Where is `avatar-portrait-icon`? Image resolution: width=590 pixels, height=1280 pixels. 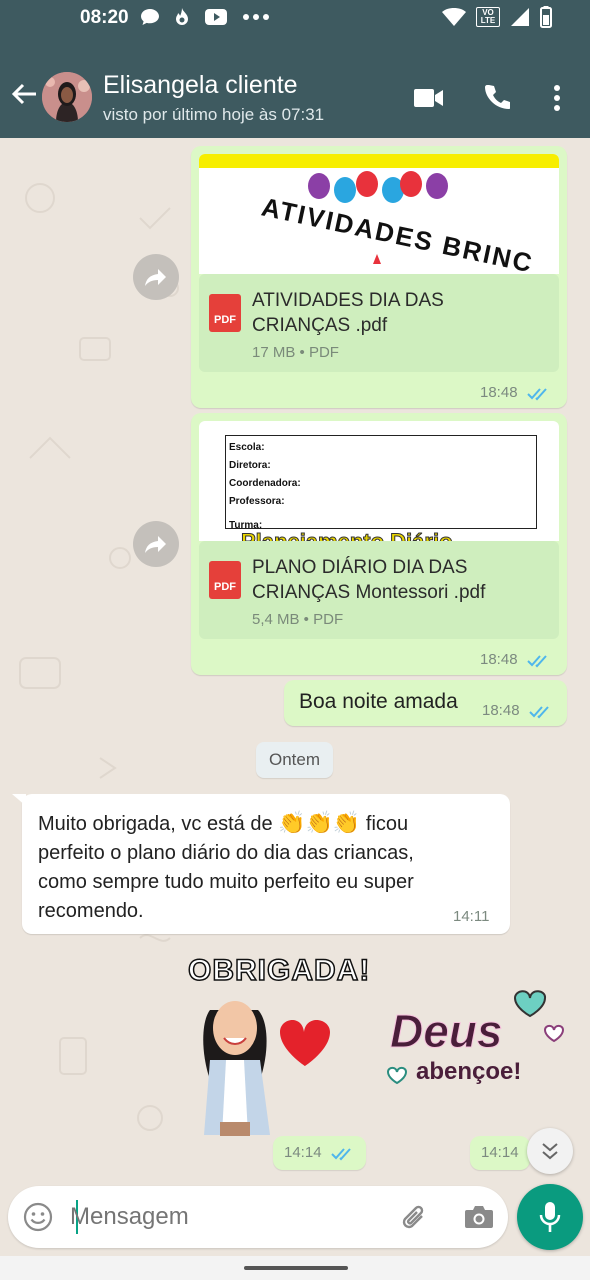
avatar-portrait-icon is located at coordinates (67, 97).